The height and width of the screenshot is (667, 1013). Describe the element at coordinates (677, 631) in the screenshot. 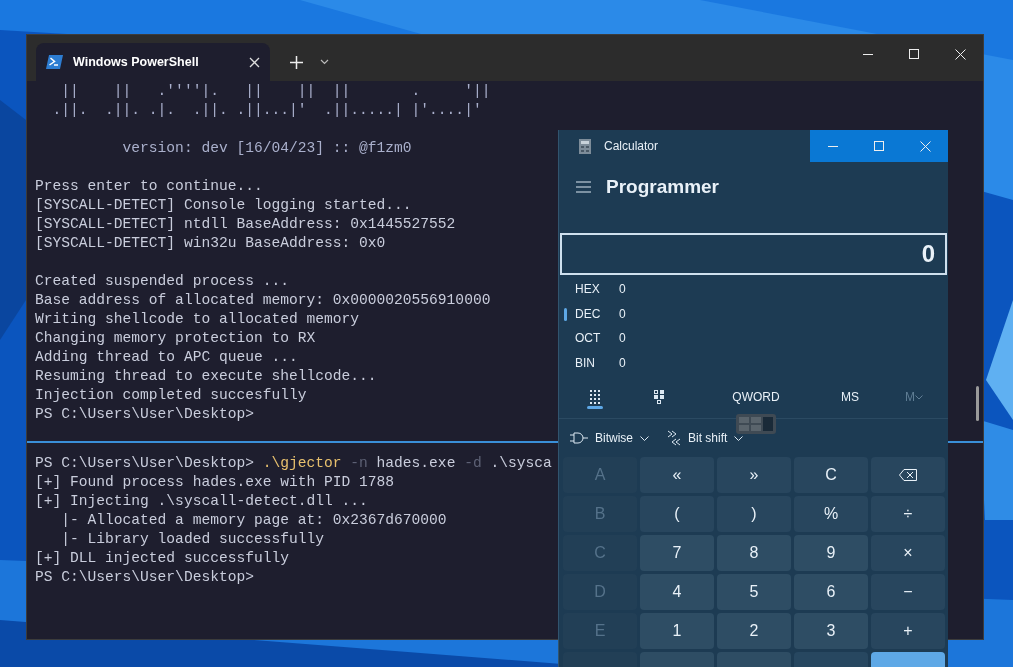

I see `digit-key: 1` at that location.